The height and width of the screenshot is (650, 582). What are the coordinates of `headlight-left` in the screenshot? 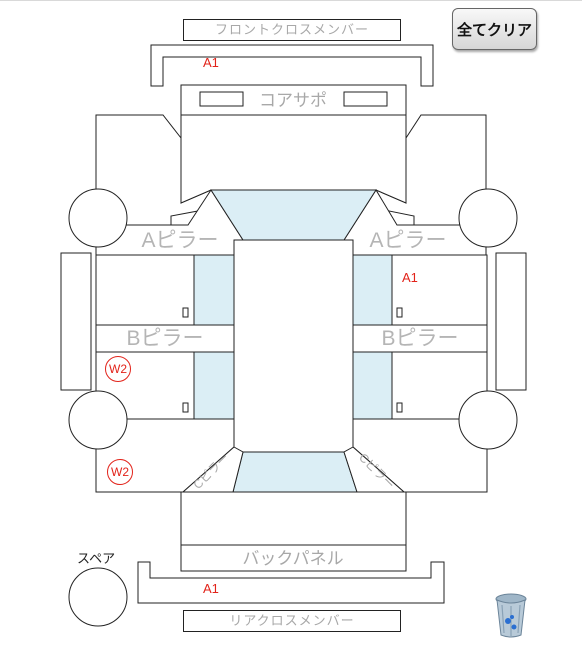 It's located at (221, 99).